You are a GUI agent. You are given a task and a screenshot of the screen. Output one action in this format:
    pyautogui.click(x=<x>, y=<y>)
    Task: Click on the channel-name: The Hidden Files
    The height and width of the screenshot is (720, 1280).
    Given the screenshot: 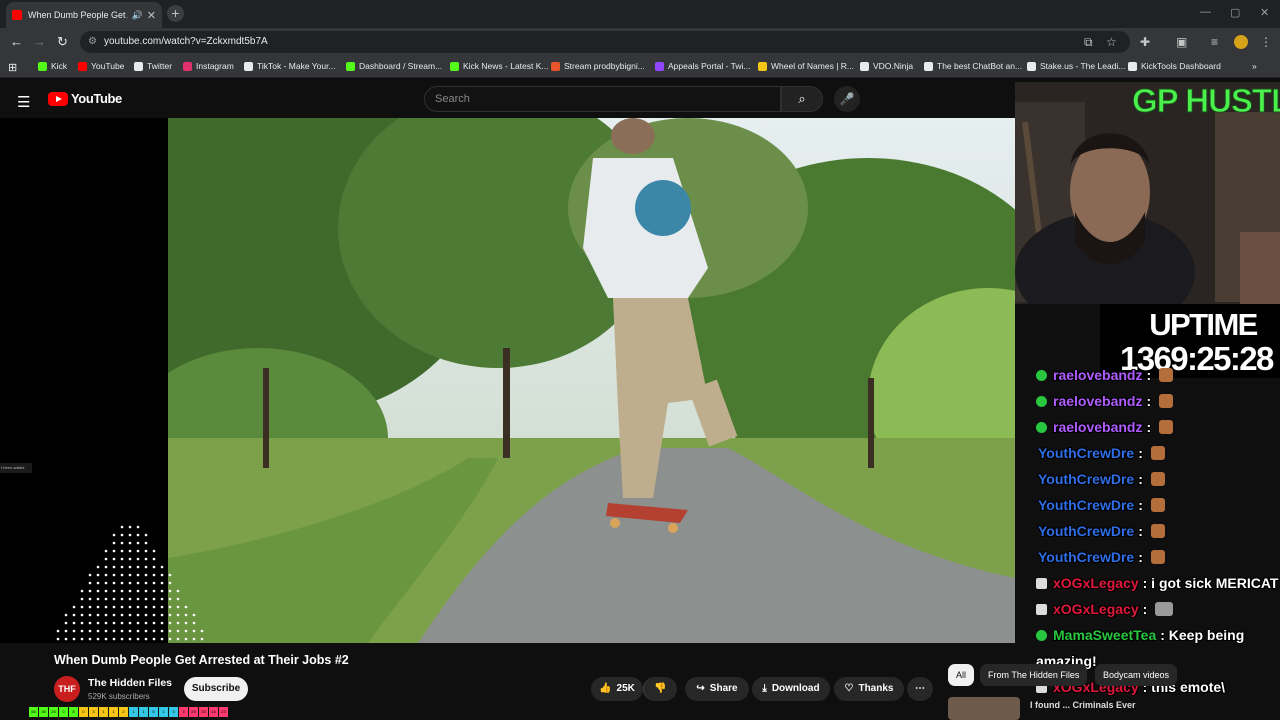 What is the action you would take?
    pyautogui.click(x=130, y=683)
    